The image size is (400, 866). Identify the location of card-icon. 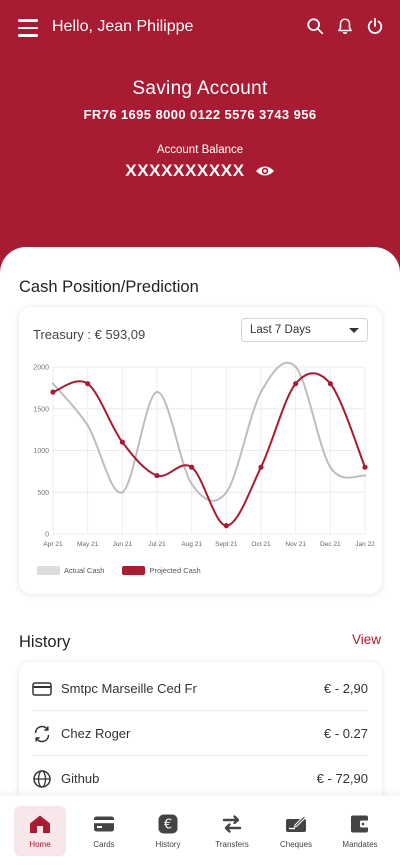
(42, 688).